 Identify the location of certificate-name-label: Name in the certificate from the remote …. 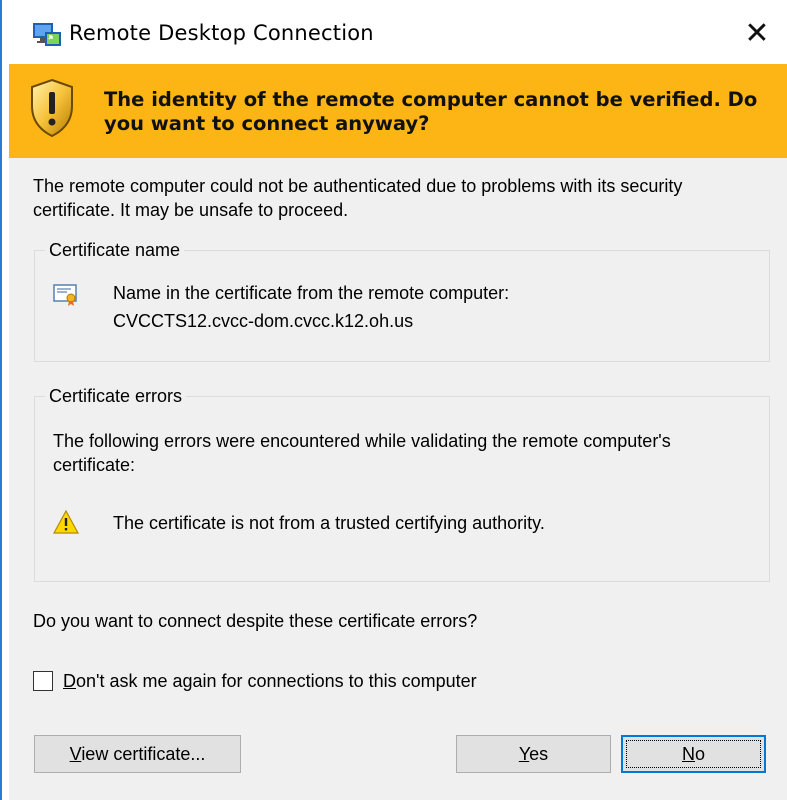
(311, 293).